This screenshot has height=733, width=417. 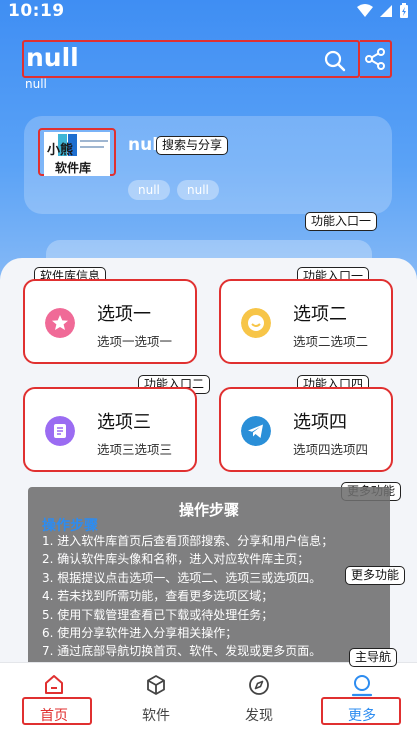 What do you see at coordinates (176, 559) in the screenshot?
I see `instruction-step: 2. 确认软件库头像和名称，进入对应软件库主页；` at bounding box center [176, 559].